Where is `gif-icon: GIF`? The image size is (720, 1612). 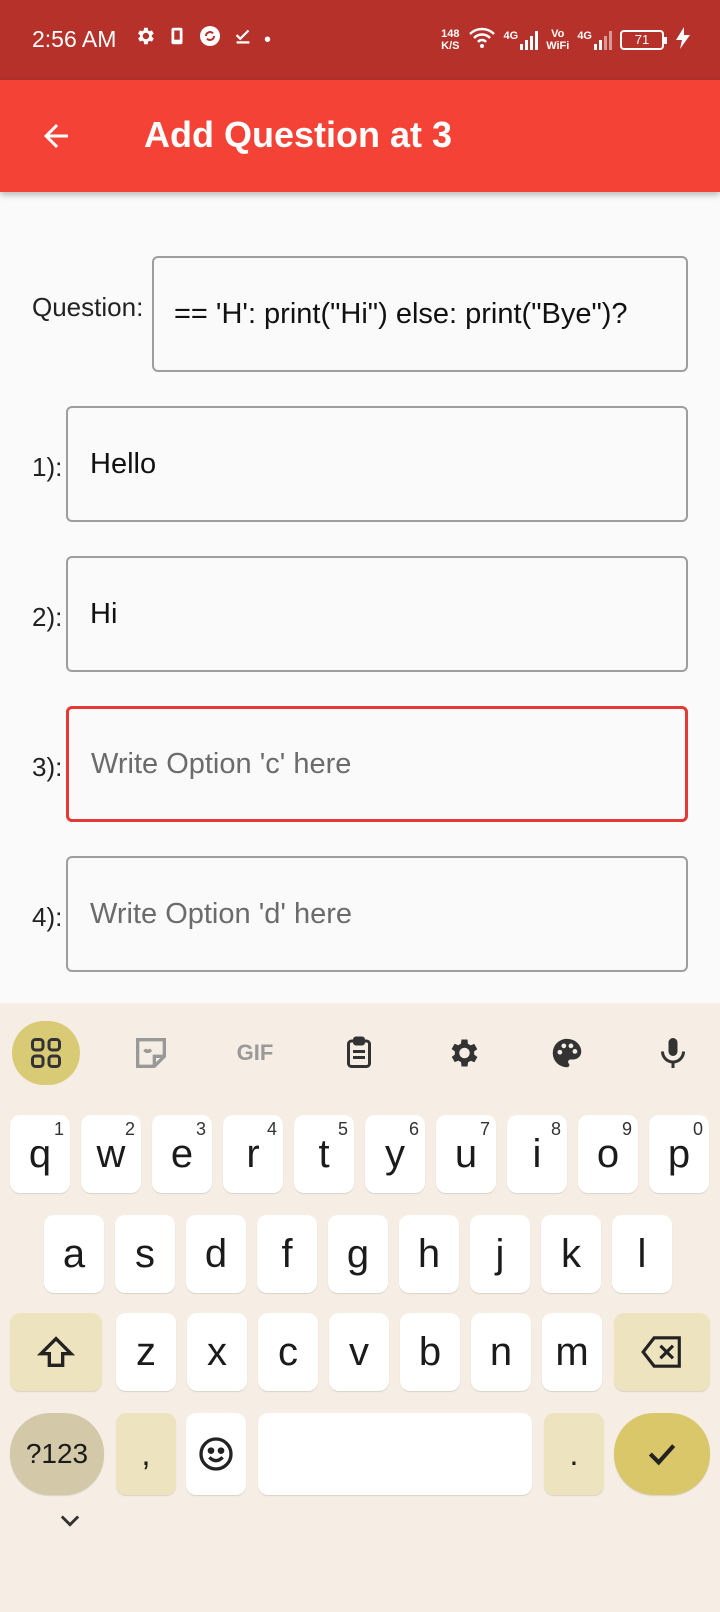 gif-icon: GIF is located at coordinates (255, 1052).